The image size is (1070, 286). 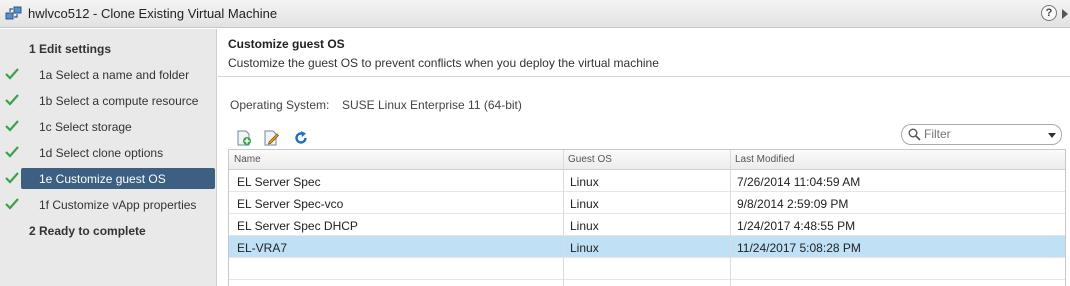 I want to click on column-header-last-modified: Last Modified, so click(x=764, y=159).